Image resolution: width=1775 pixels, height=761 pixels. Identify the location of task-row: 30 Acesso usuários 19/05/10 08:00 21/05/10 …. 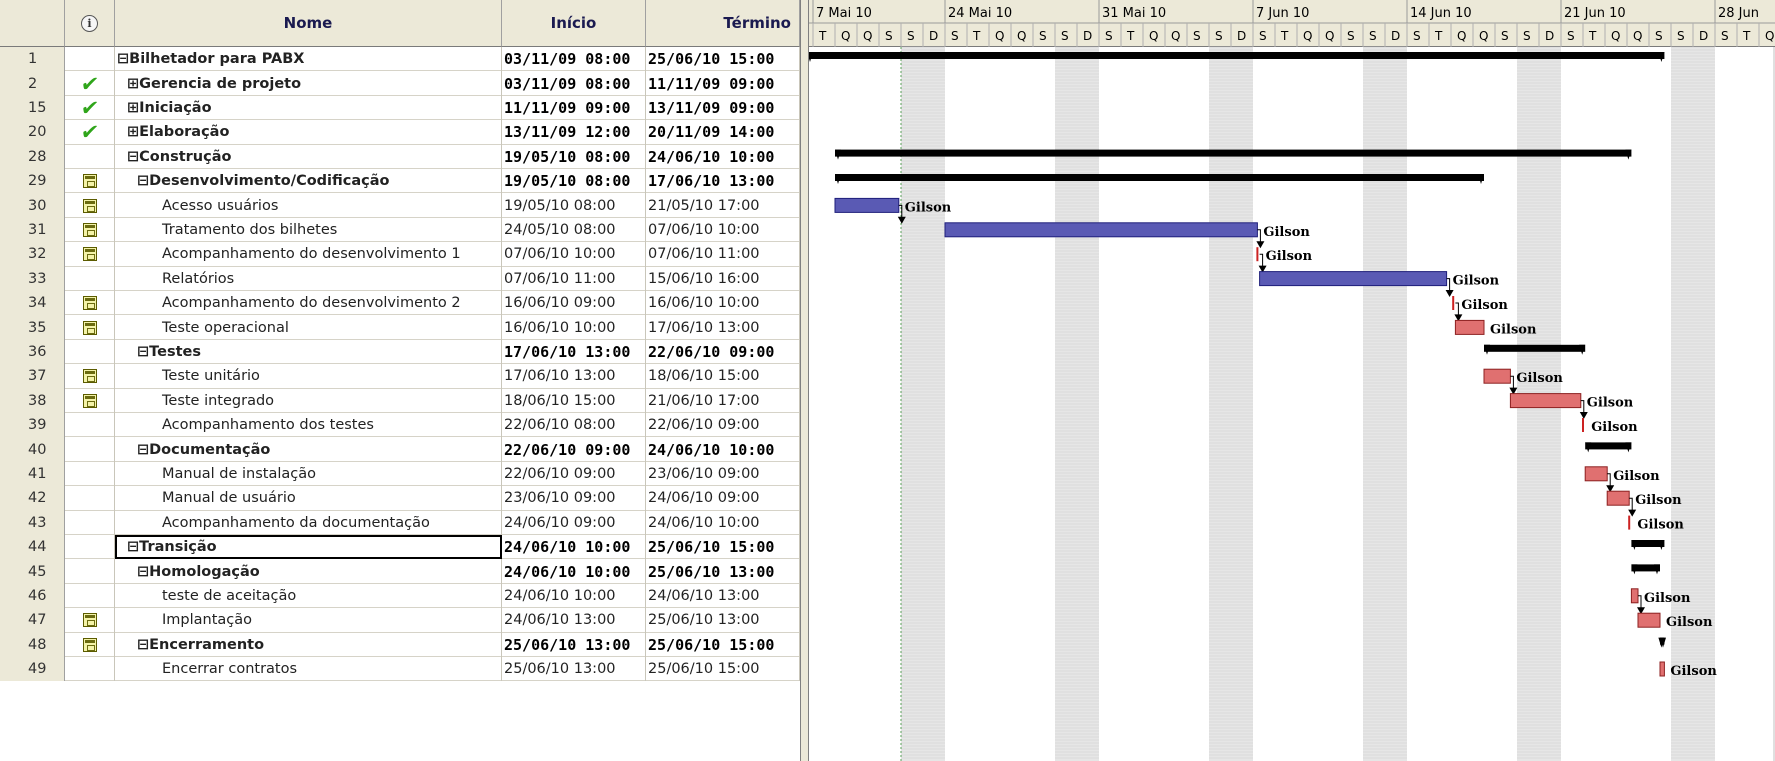
(400, 205).